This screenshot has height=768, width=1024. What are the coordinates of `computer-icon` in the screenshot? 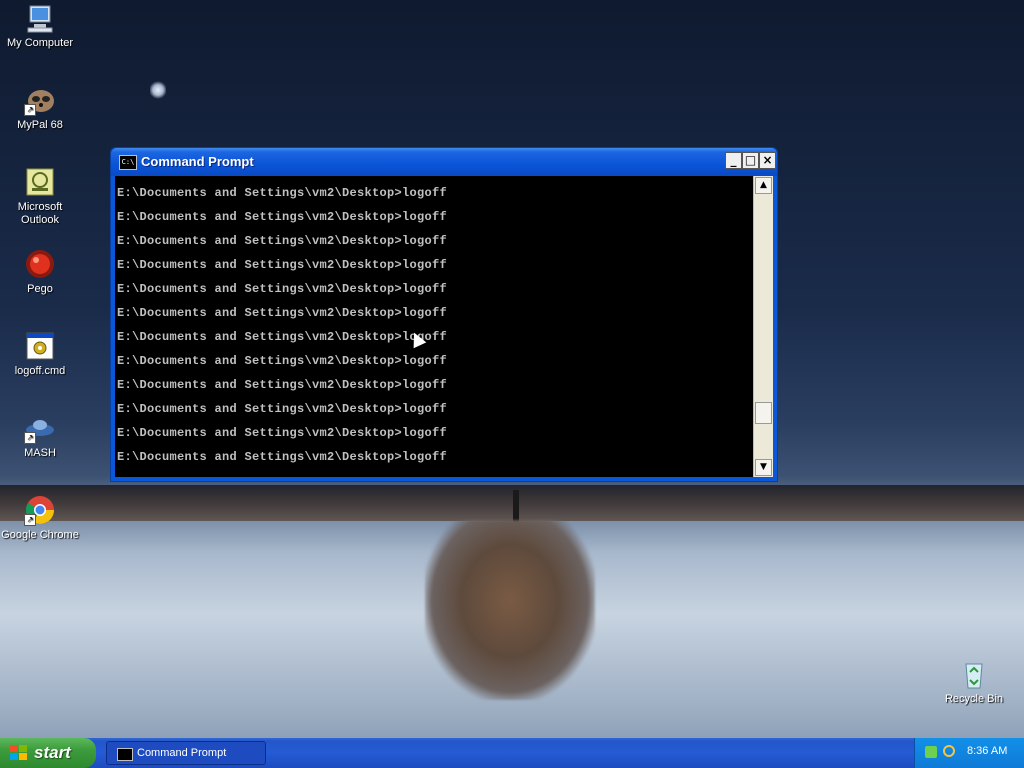 It's located at (40, 18).